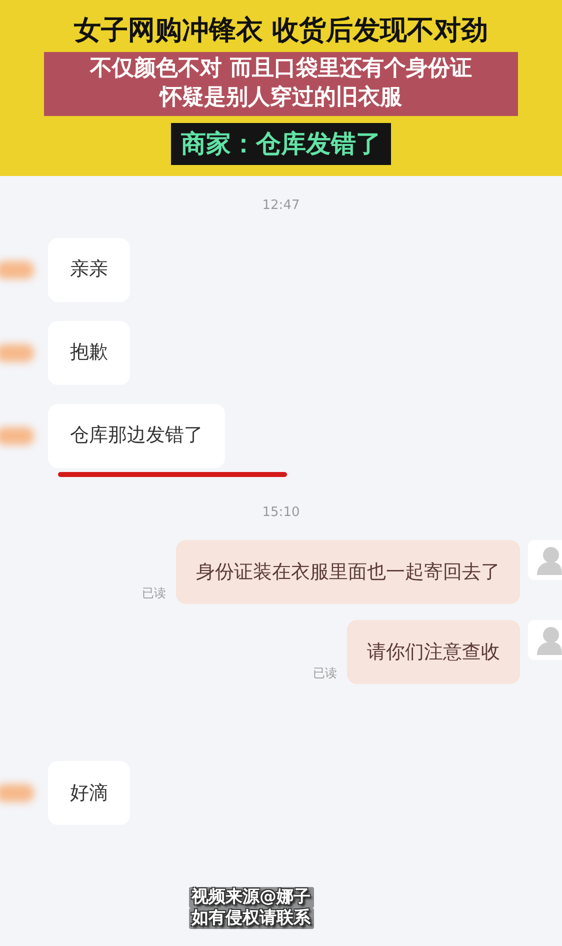 This screenshot has width=562, height=946. What do you see at coordinates (280, 98) in the screenshot?
I see `subtitle-line: 怀疑是别人穿过的旧衣服` at bounding box center [280, 98].